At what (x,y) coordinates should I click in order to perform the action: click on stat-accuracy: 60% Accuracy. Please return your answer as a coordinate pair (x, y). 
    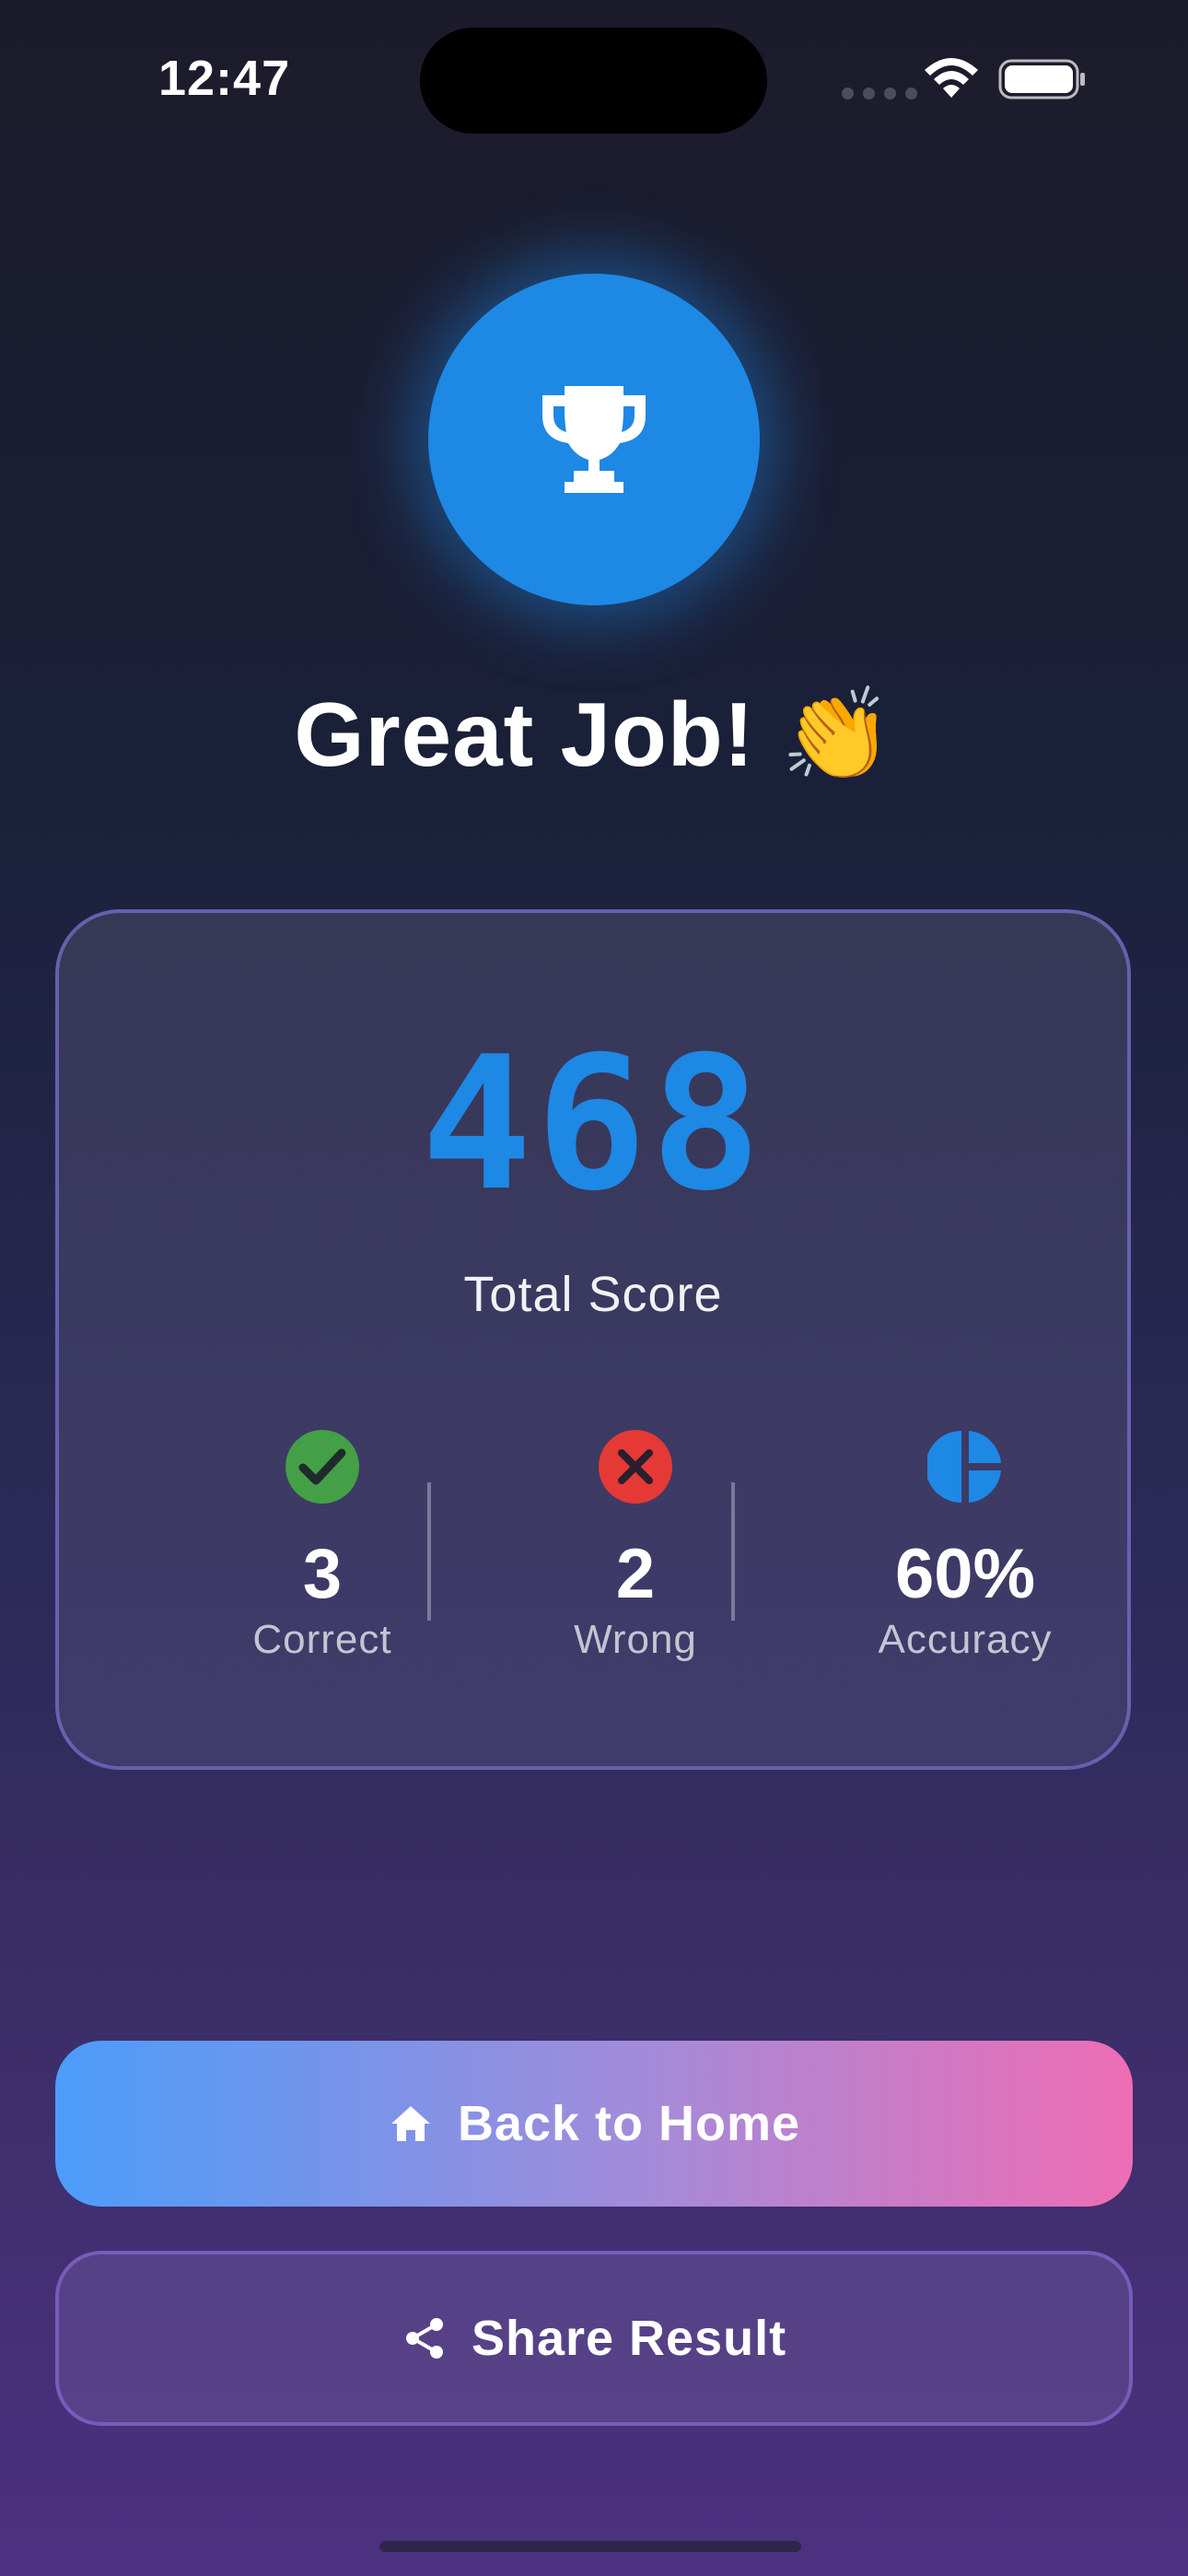
    Looking at the image, I should click on (965, 1546).